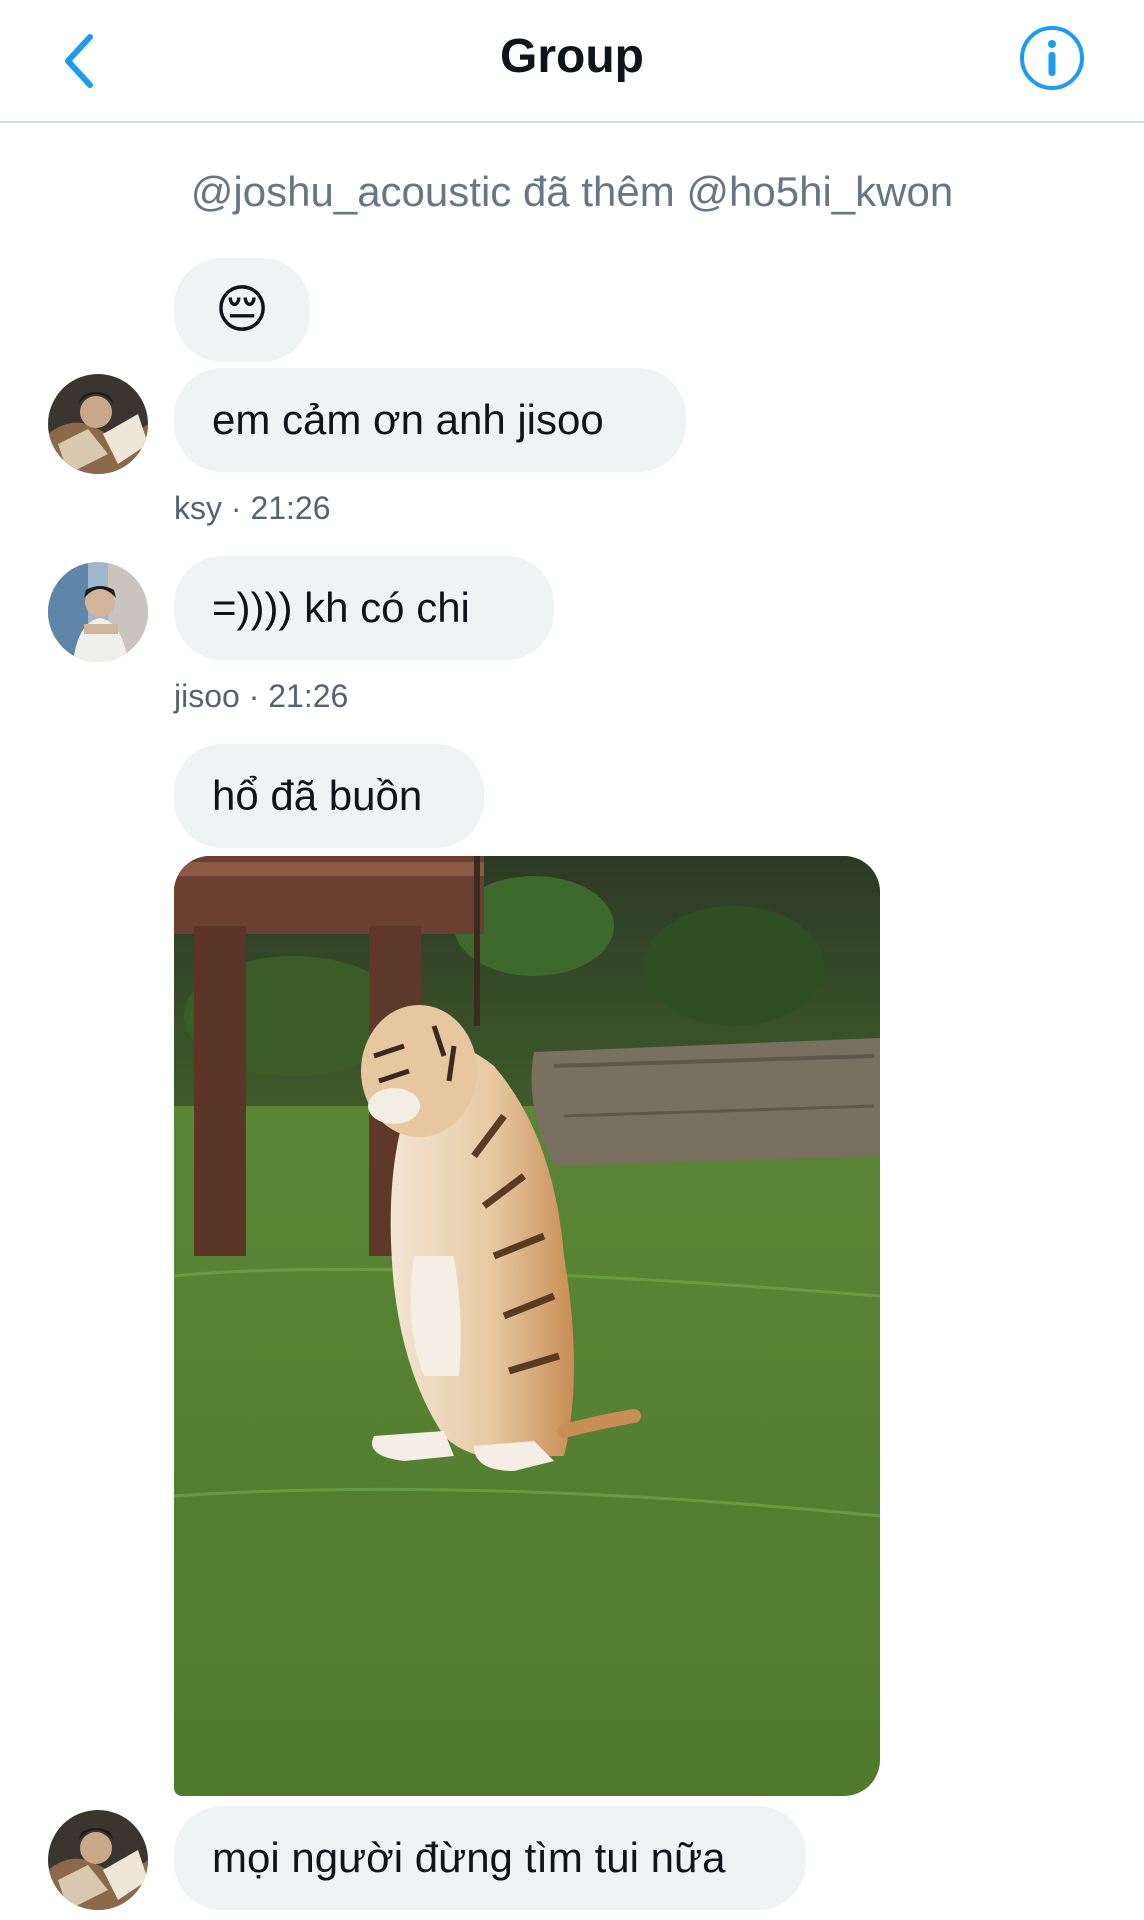 The image size is (1144, 1920). I want to click on info-icon, so click(1052, 58).